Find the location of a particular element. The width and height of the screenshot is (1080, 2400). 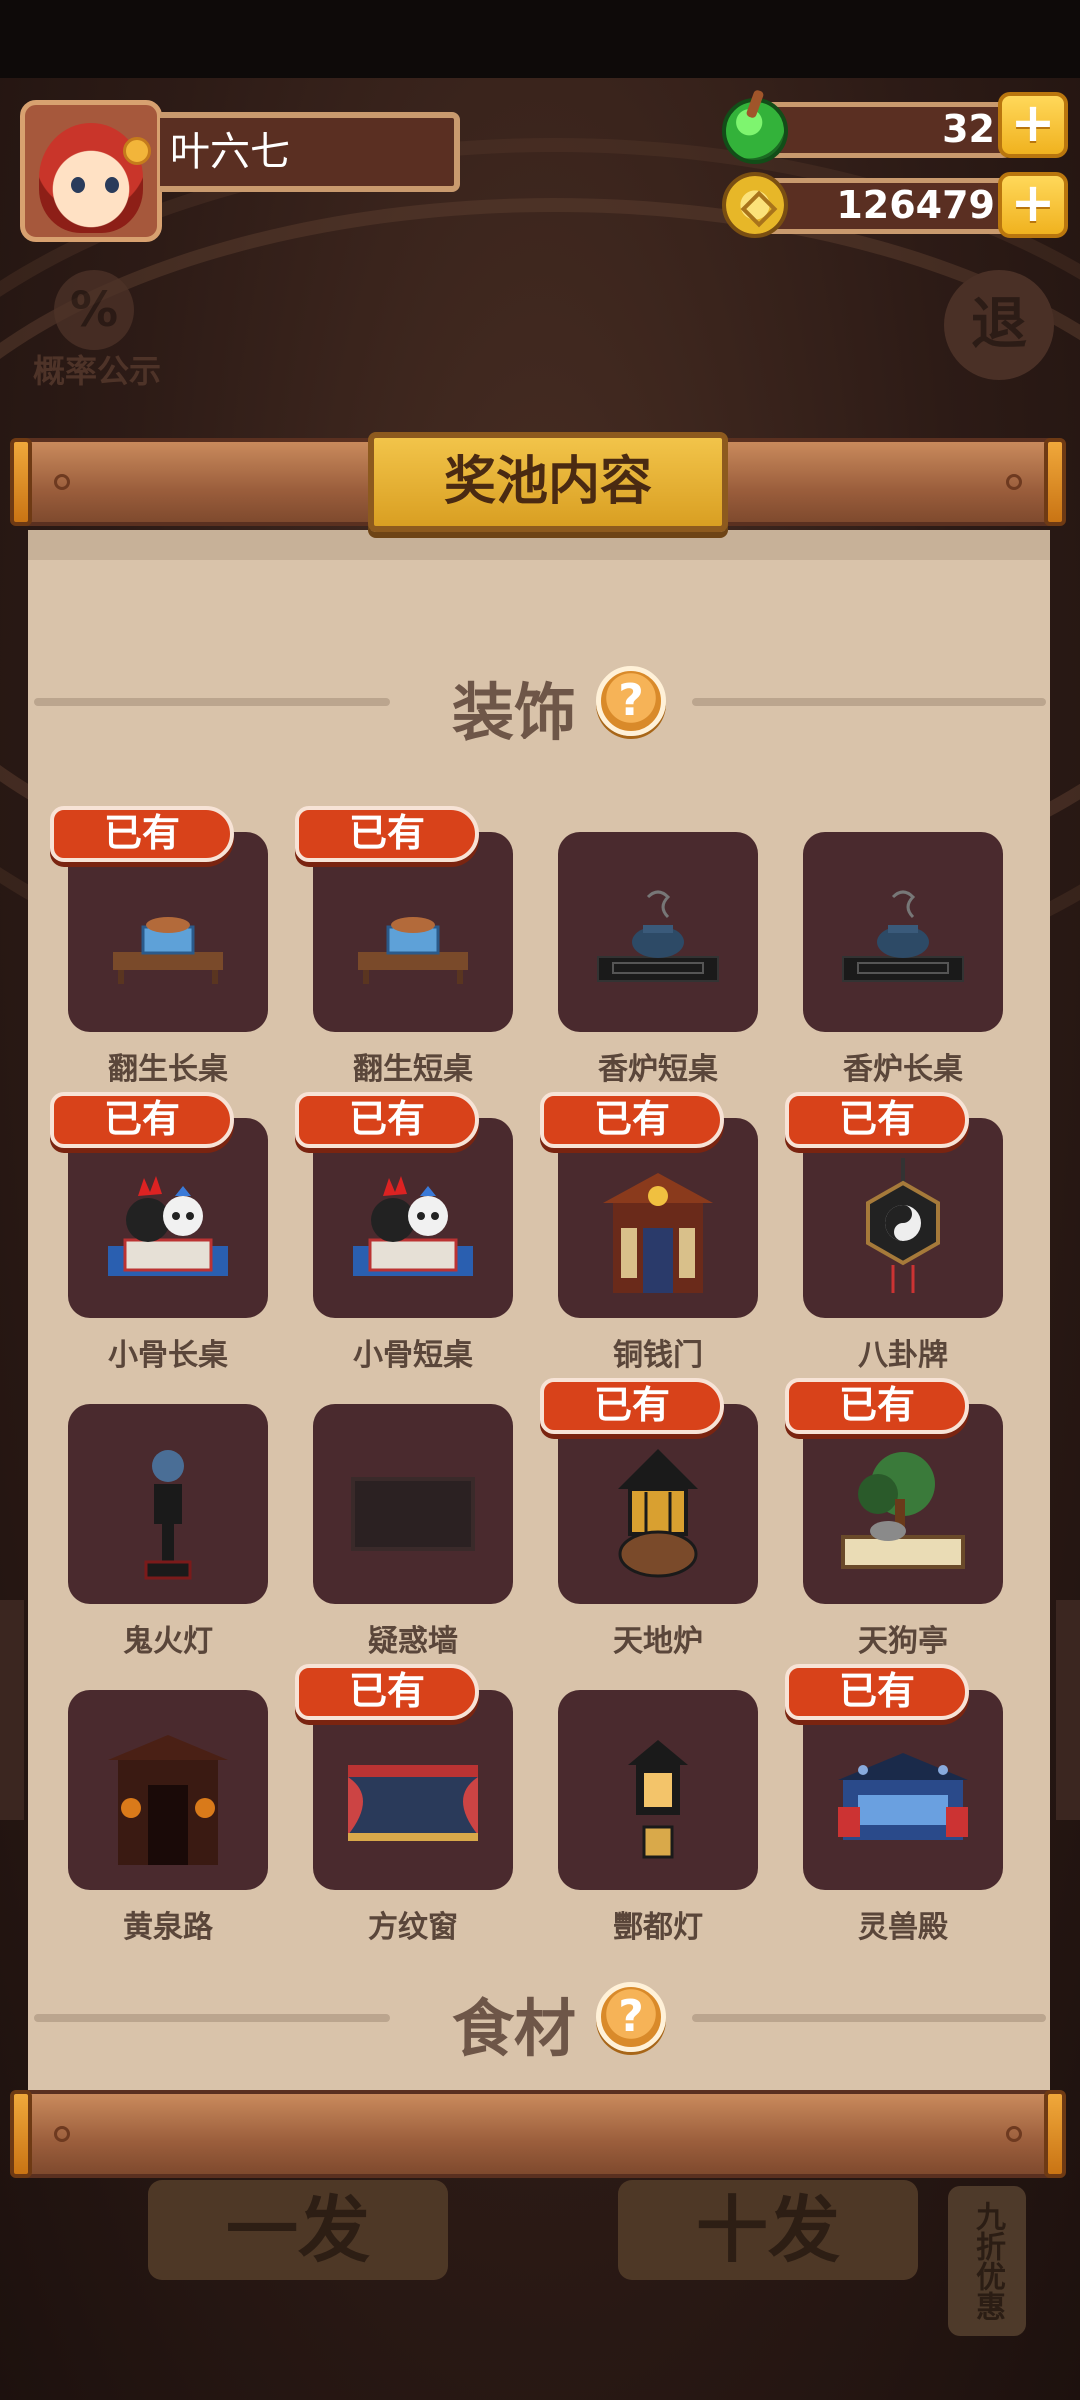

beast-palace-icon is located at coordinates (903, 1802).